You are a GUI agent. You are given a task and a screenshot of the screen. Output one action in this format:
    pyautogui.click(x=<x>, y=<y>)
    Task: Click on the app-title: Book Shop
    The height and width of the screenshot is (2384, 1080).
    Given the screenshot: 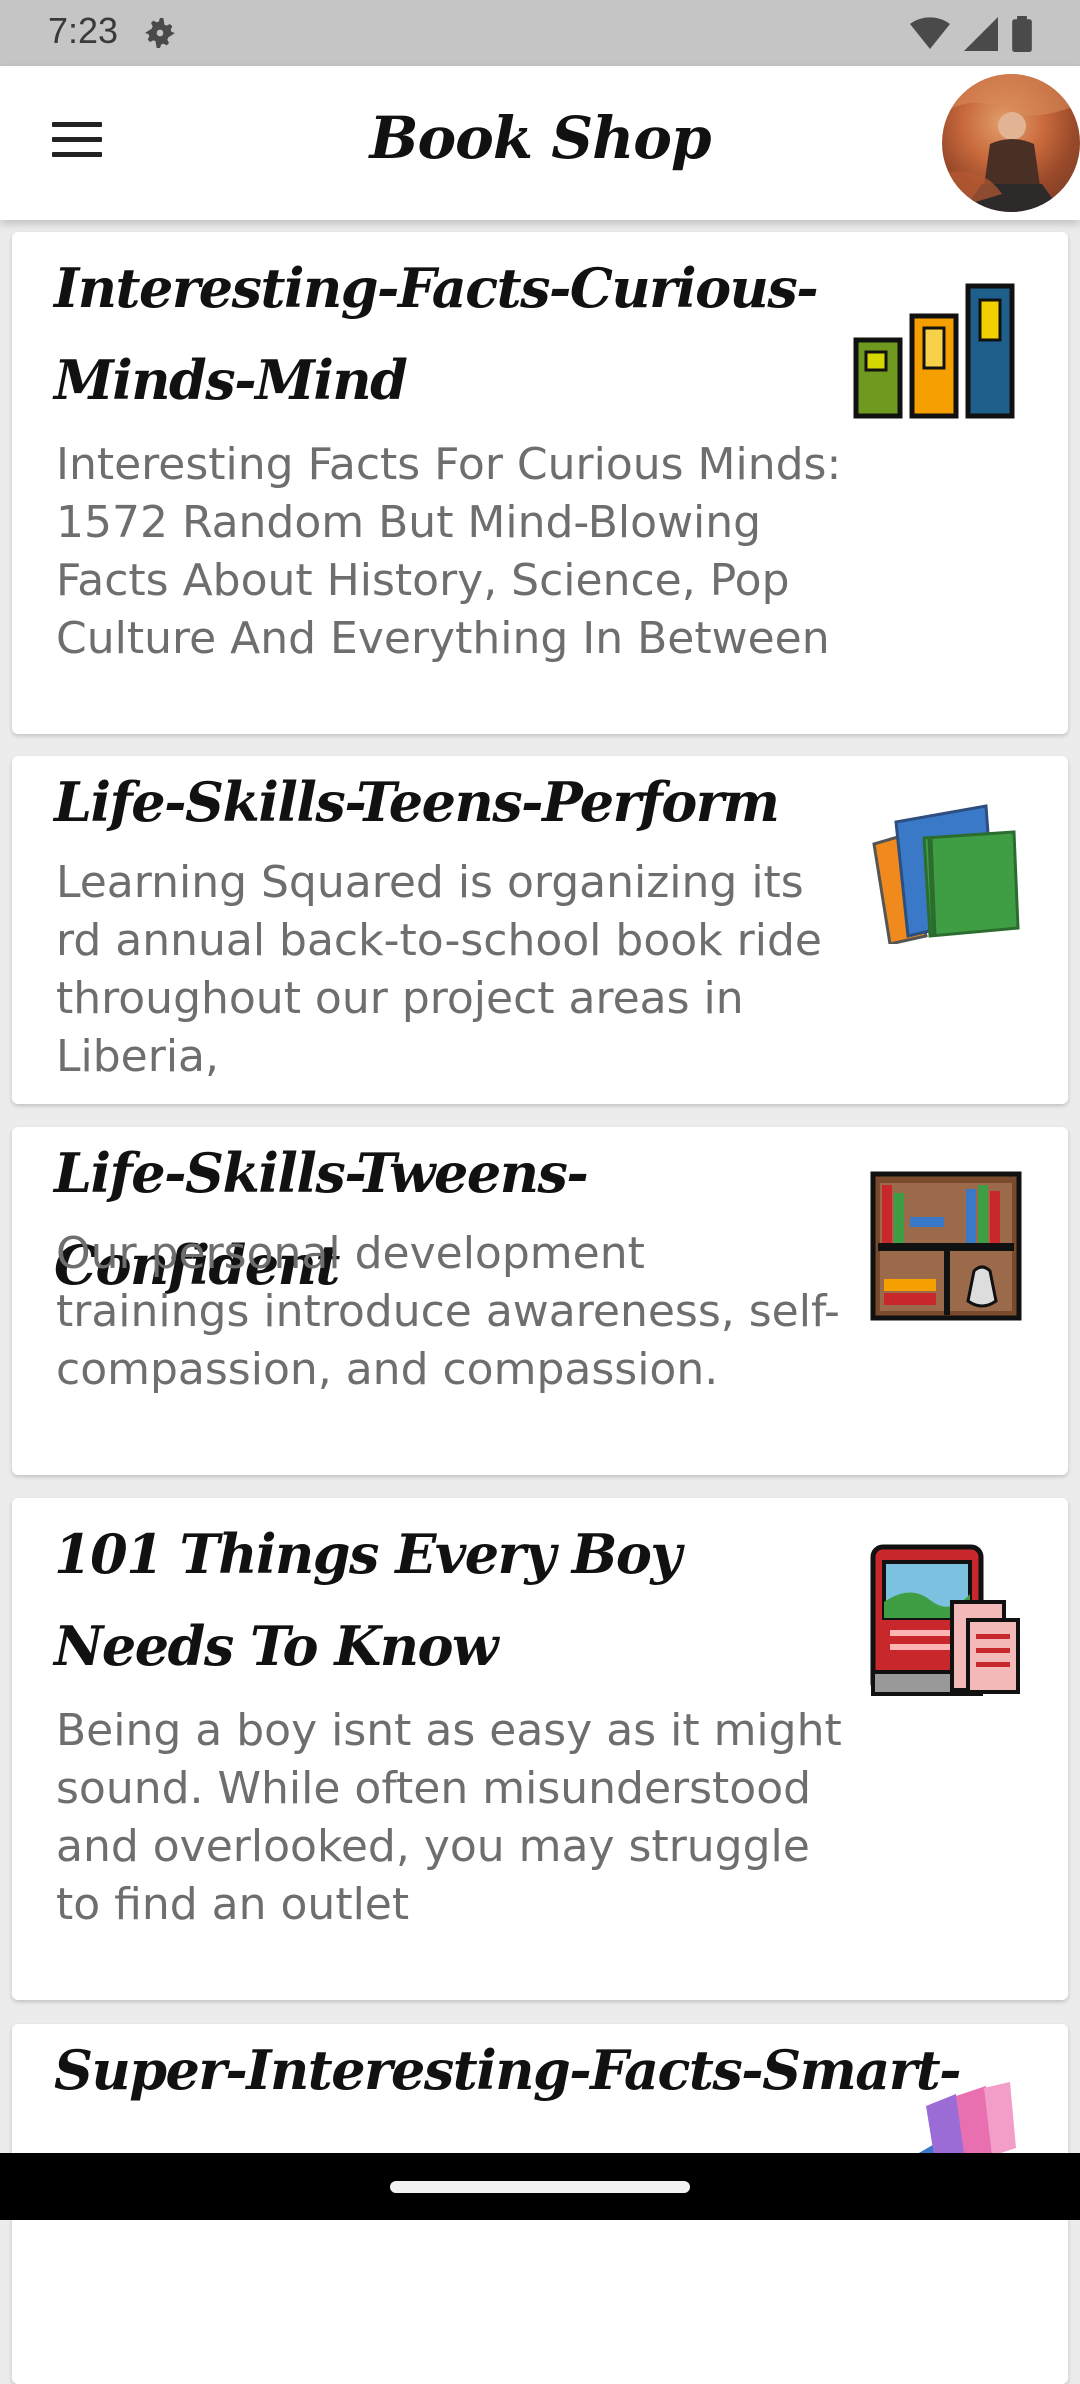 What is the action you would take?
    pyautogui.click(x=540, y=138)
    